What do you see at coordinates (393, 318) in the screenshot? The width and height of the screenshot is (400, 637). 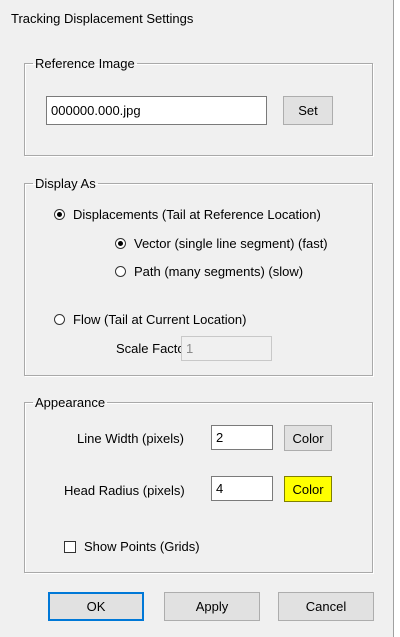 I see `window-edge` at bounding box center [393, 318].